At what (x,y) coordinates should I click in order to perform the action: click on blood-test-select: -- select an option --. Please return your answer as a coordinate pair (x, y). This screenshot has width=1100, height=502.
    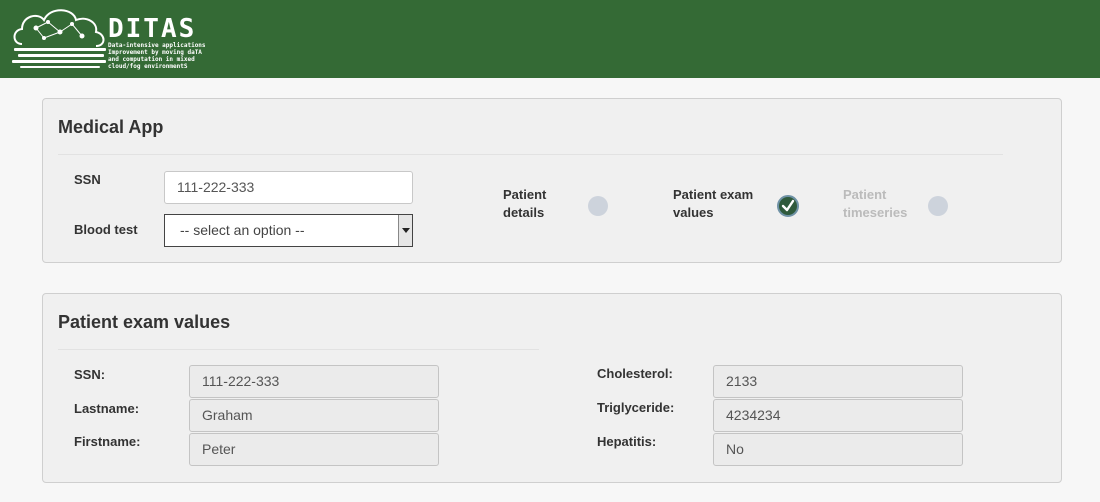
    Looking at the image, I should click on (288, 230).